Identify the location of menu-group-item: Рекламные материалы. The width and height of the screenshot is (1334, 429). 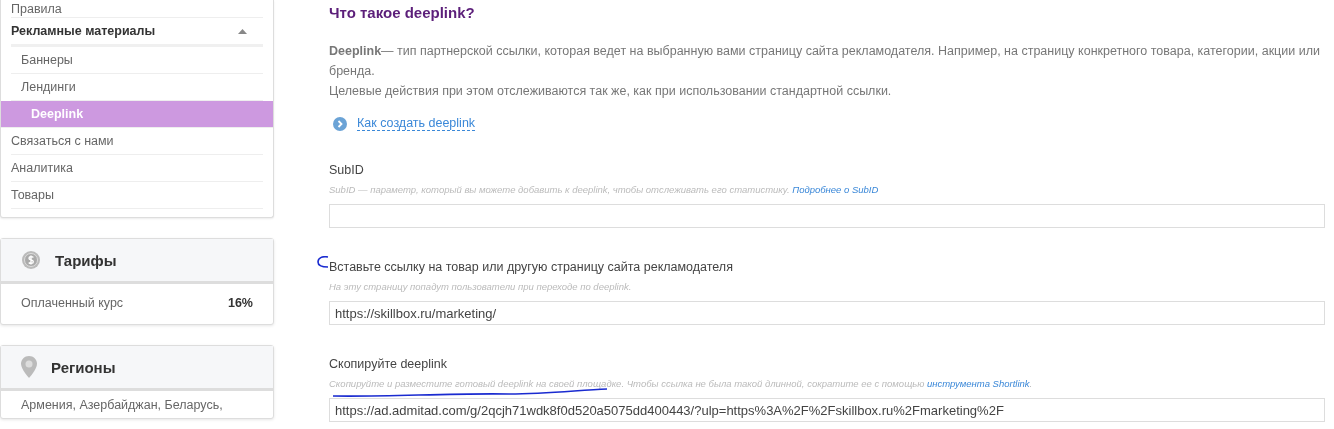
(137, 32).